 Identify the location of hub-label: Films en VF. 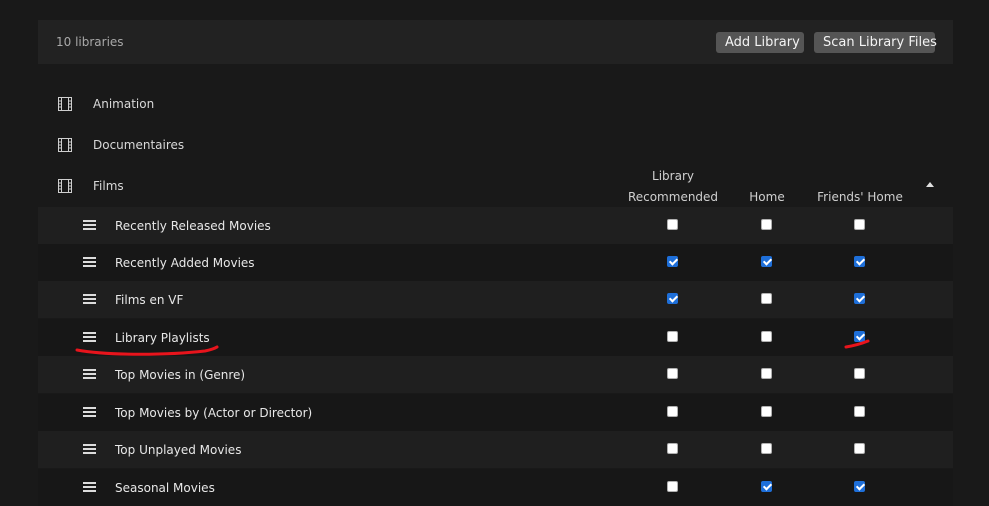
(149, 300).